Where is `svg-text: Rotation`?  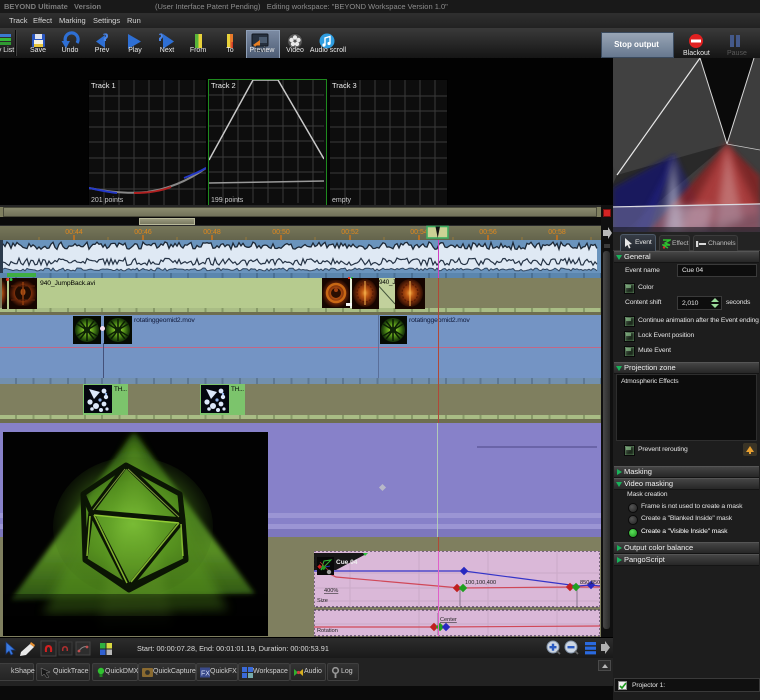 svg-text: Rotation is located at coordinates (327, 631).